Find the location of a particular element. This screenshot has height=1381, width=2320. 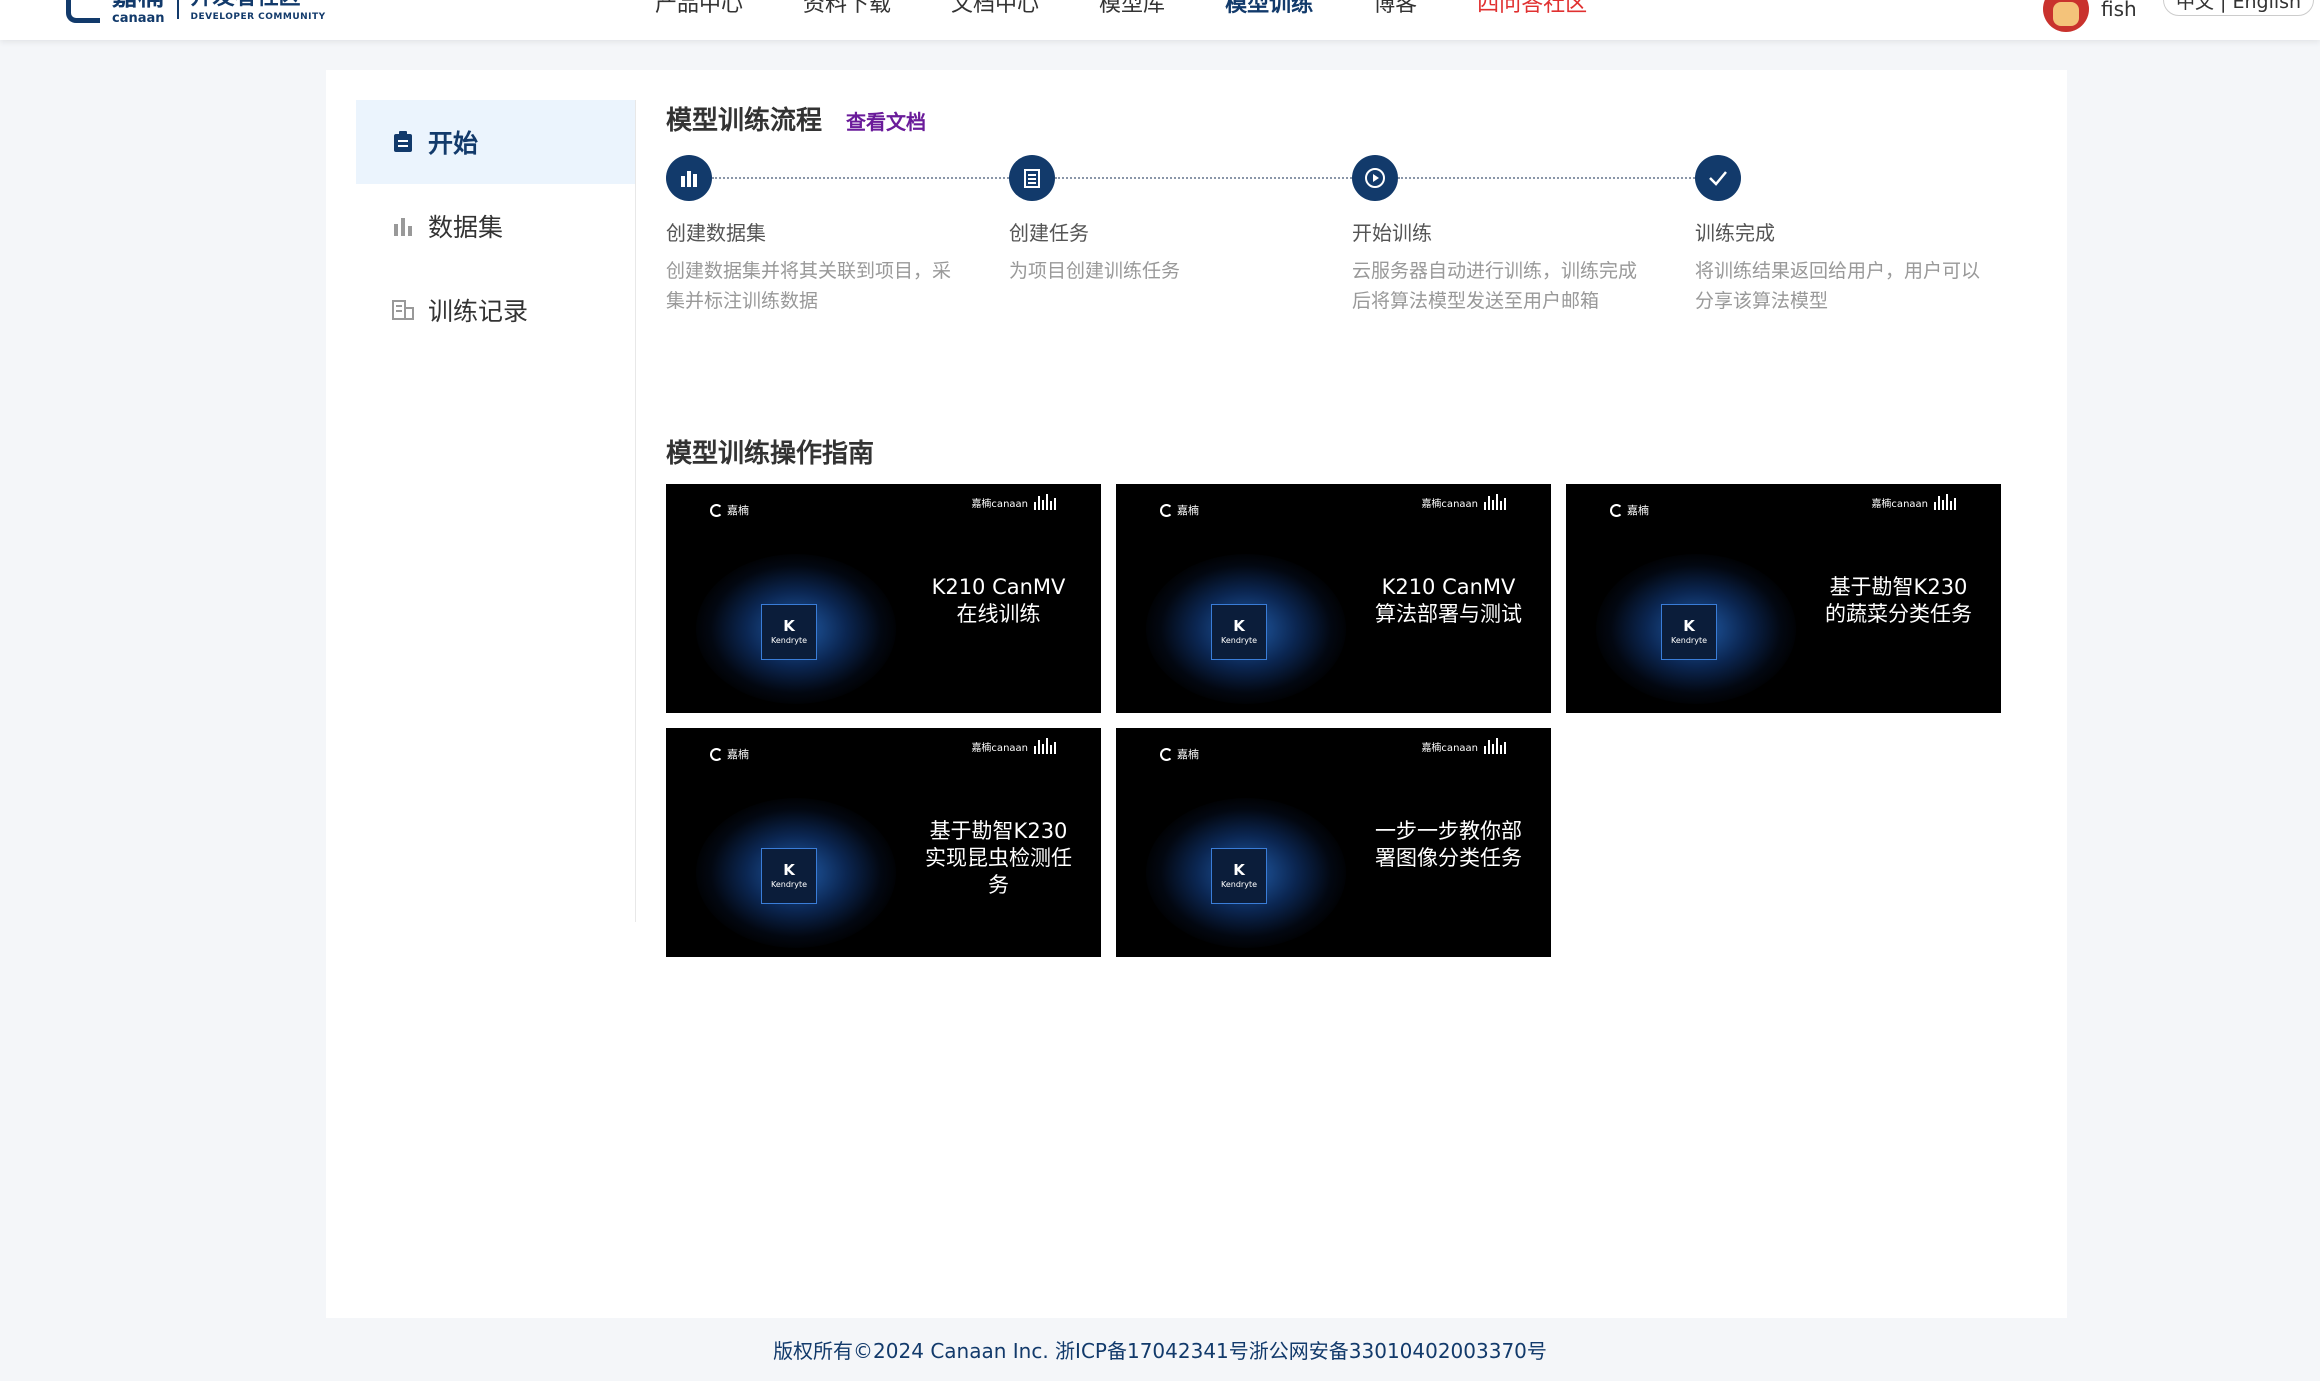

video-title-line: 在线训练 is located at coordinates (998, 614).